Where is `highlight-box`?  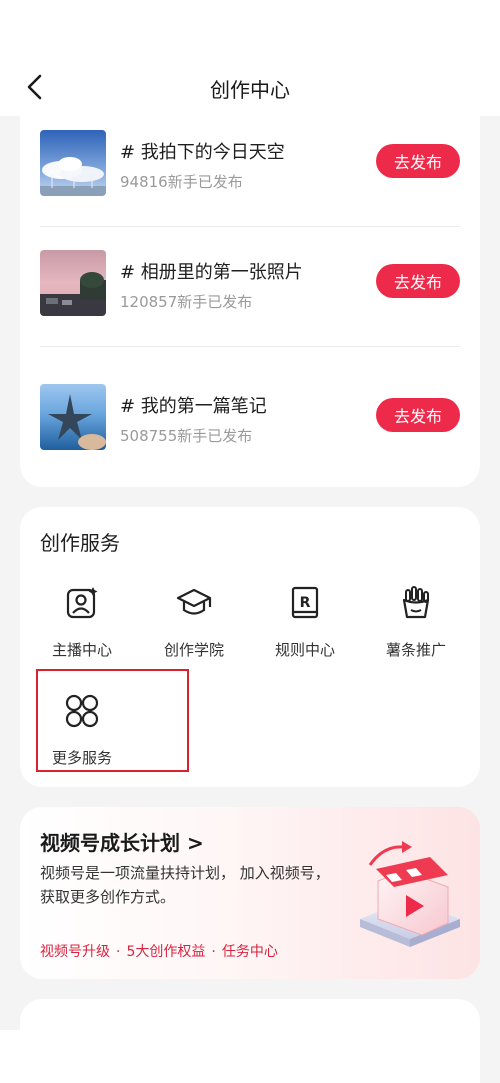
highlight-box is located at coordinates (112, 720).